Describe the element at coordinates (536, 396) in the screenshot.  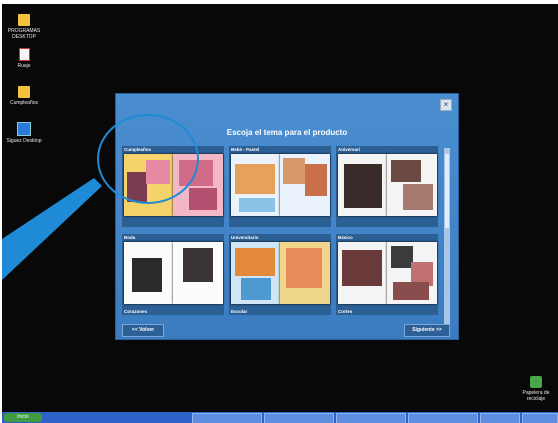
I see `desktop-icon-label: Papelera de reciclaje` at that location.